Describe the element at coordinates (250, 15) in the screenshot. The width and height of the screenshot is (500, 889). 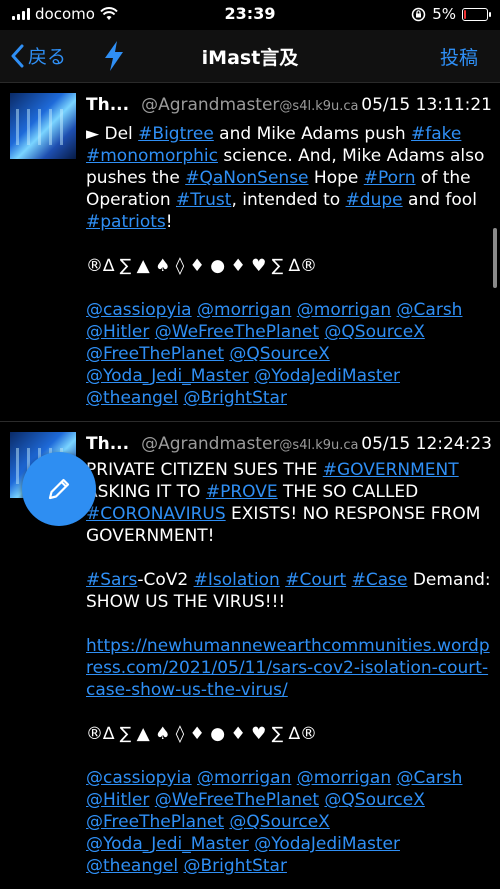
I see `status-bar: docomo 23:39 5%` at that location.